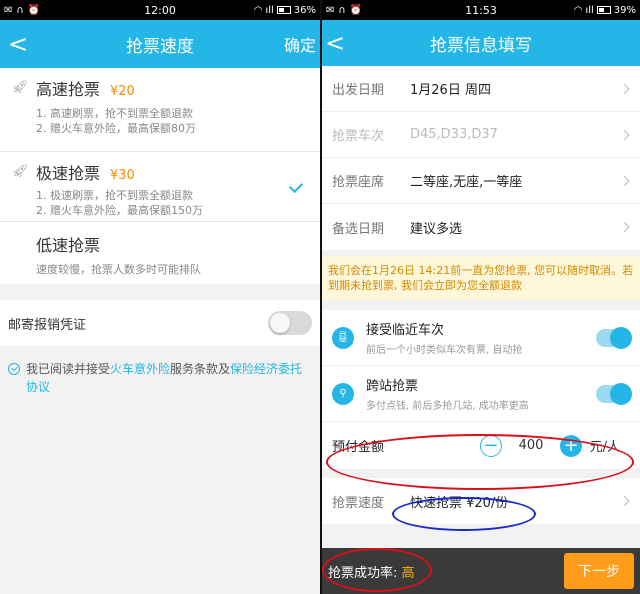 Image resolution: width=640 pixels, height=594 pixels. I want to click on prepay-stepper: − 400 +, so click(531, 445).